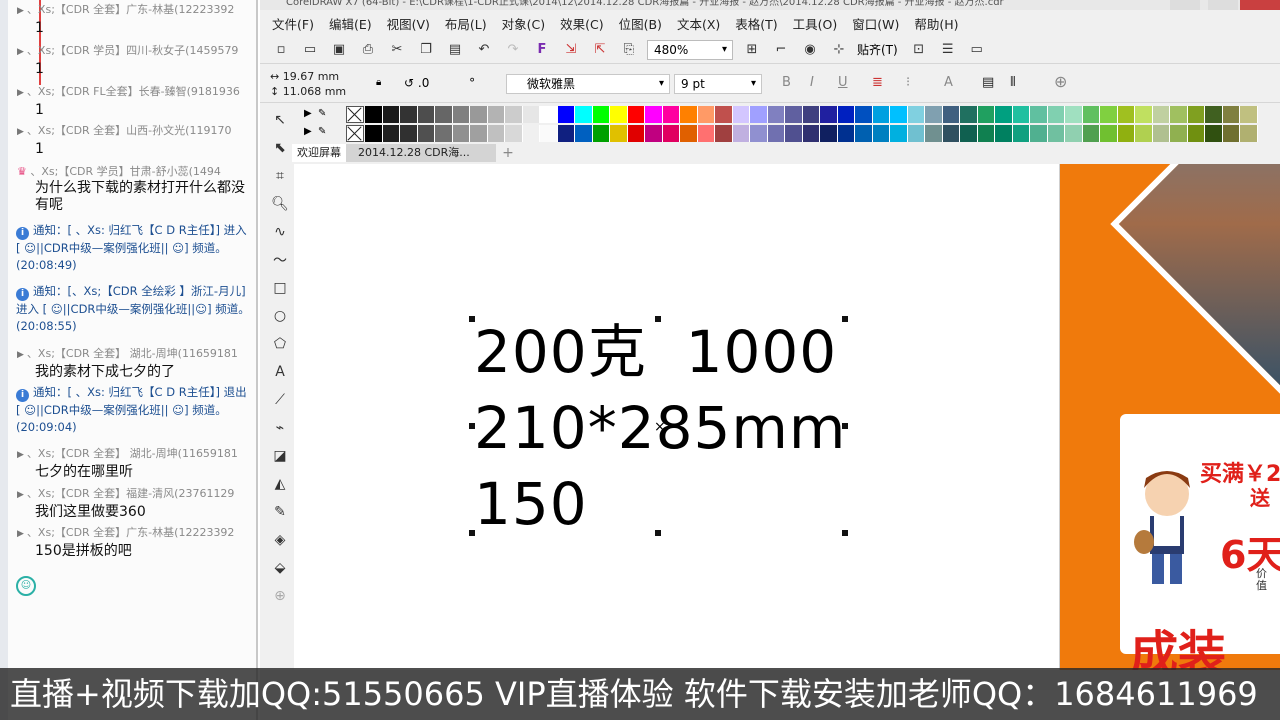 The width and height of the screenshot is (1280, 720). What do you see at coordinates (877, 49) in the screenshot?
I see `snap-to-button: 贴齐(T)` at bounding box center [877, 49].